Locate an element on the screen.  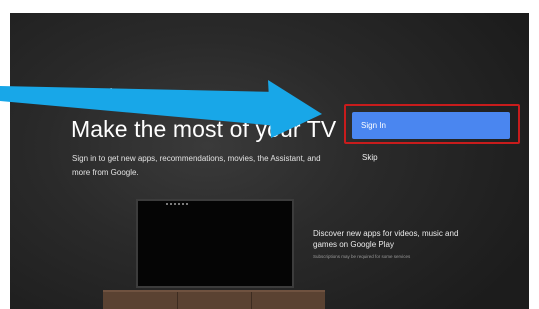
page-title: Make the most of your TV is located at coordinates (204, 129).